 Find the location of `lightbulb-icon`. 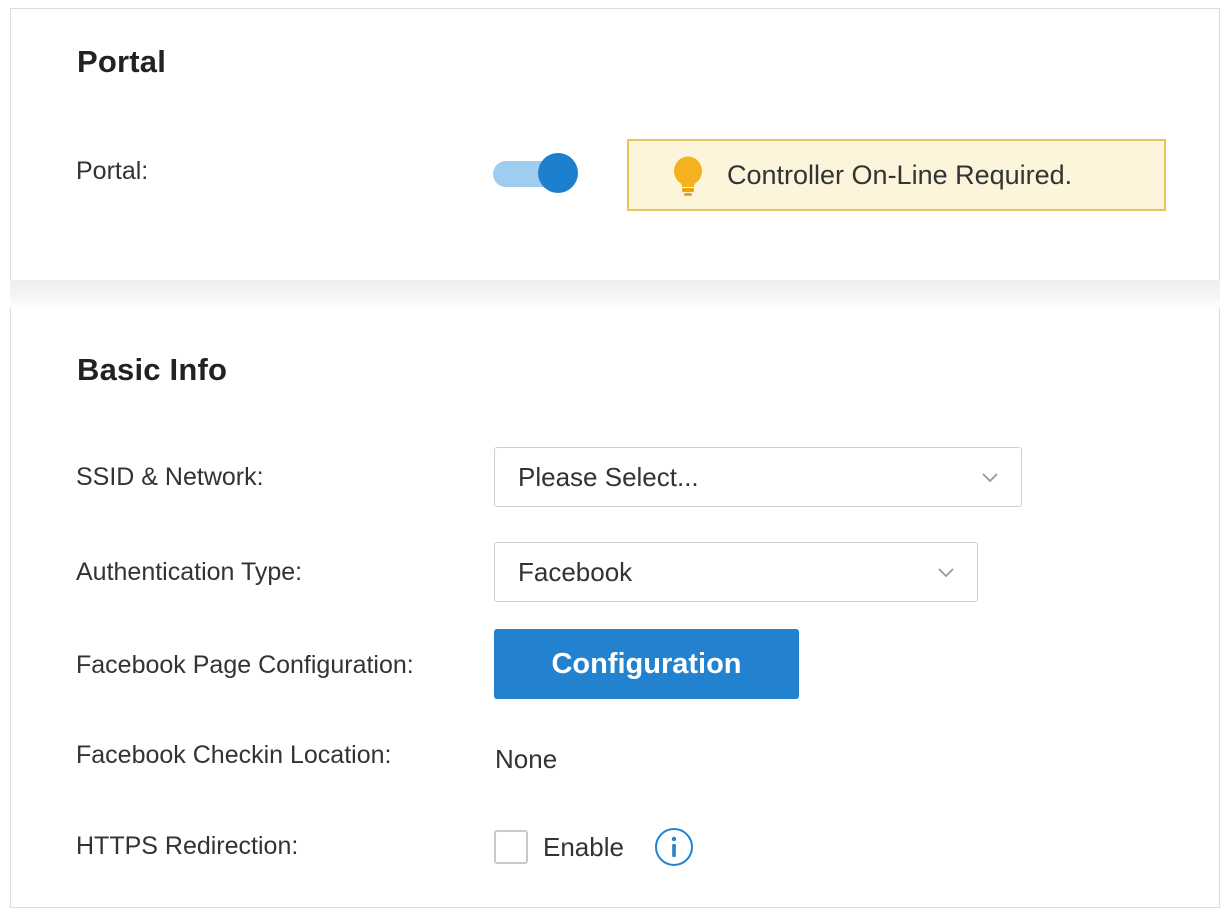

lightbulb-icon is located at coordinates (688, 176).